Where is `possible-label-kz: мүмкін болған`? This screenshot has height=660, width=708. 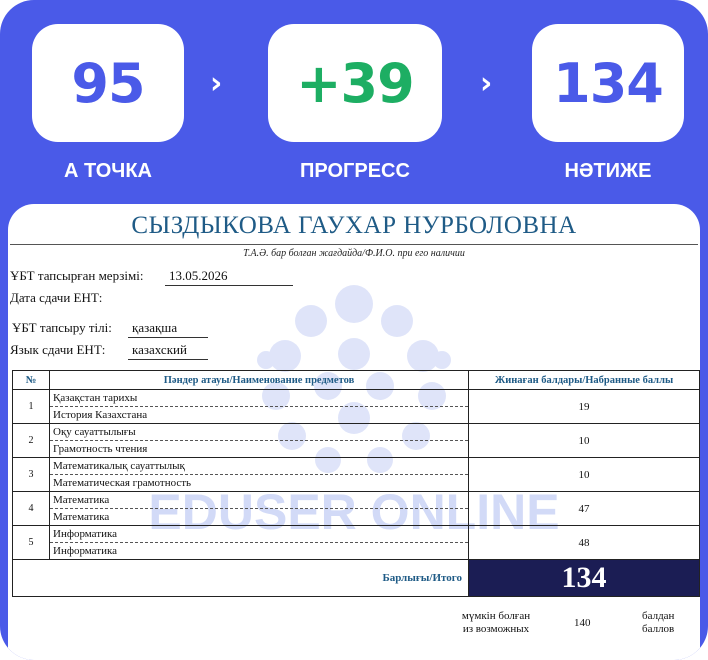
possible-label-kz: мүмкін болған is located at coordinates (496, 616).